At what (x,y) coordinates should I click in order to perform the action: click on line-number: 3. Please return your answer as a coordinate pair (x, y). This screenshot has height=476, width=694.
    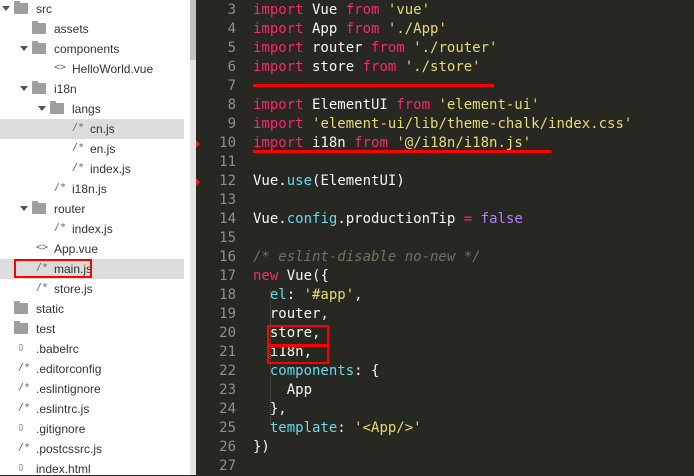
    Looking at the image, I should click on (231, 10).